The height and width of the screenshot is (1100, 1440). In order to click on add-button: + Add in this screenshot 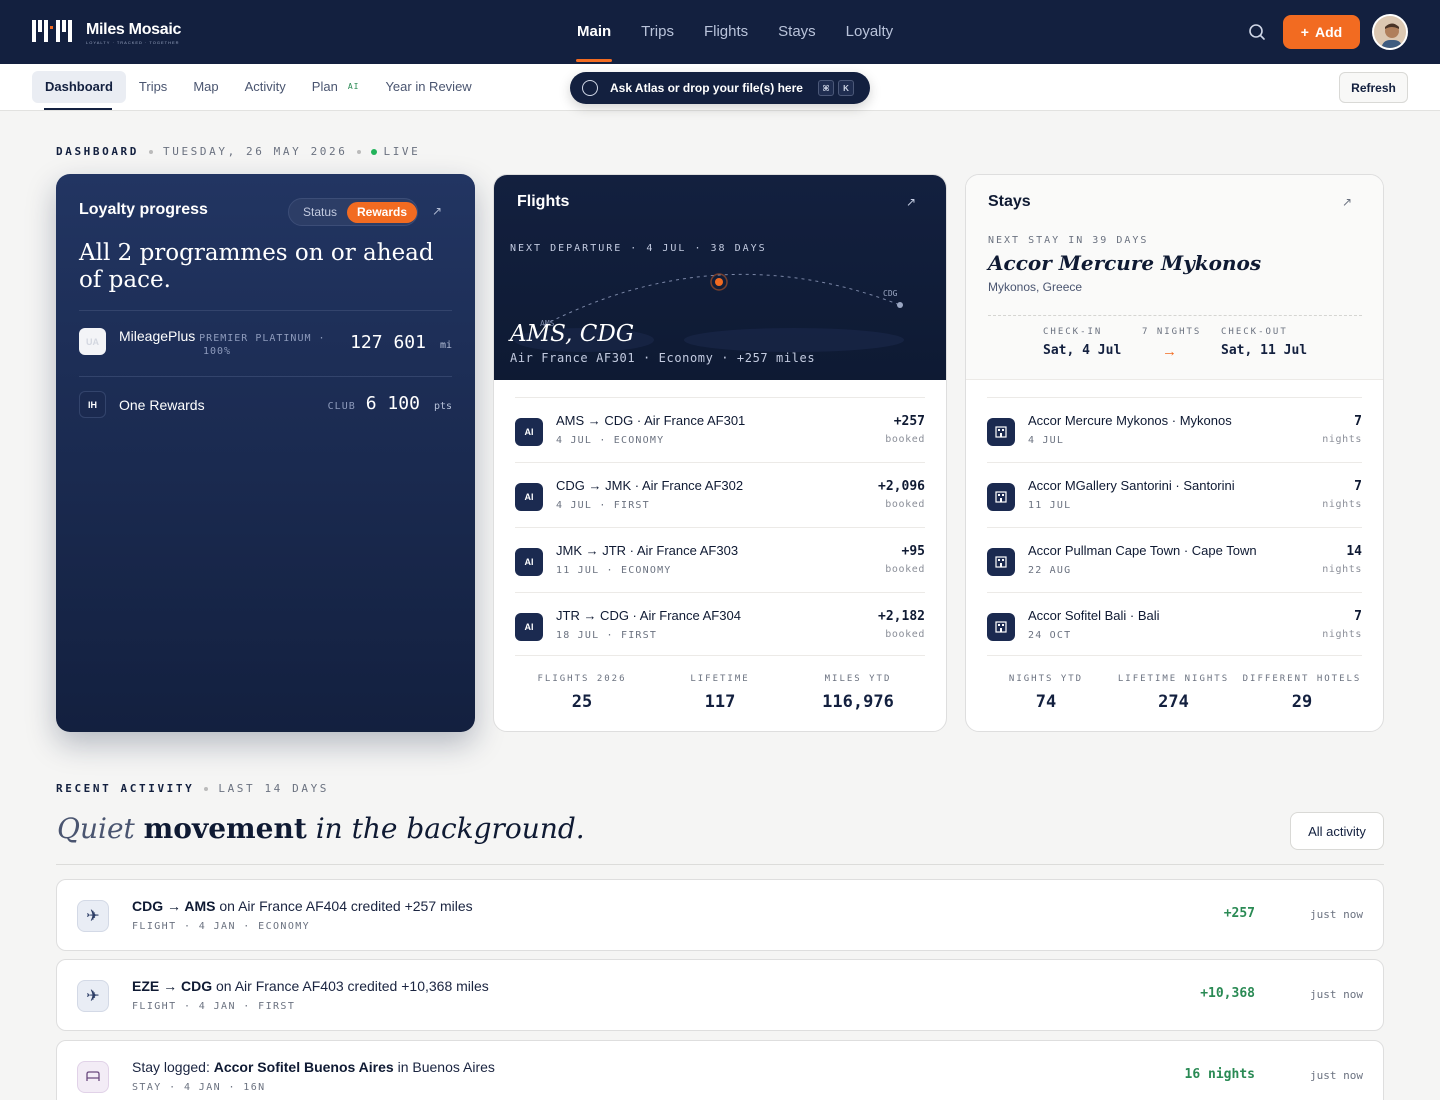, I will do `click(1321, 32)`.